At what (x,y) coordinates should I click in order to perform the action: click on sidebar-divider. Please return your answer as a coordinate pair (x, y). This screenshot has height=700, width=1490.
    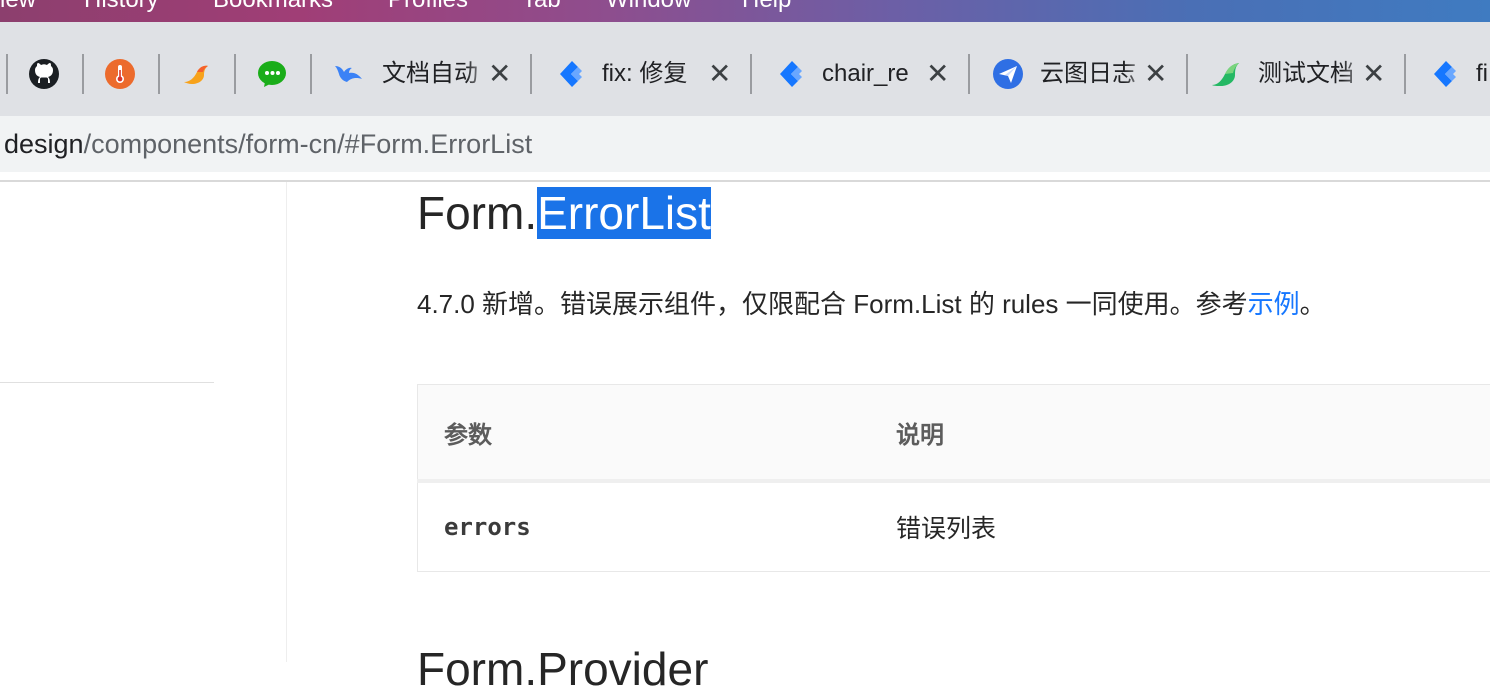
    Looking at the image, I should click on (107, 382).